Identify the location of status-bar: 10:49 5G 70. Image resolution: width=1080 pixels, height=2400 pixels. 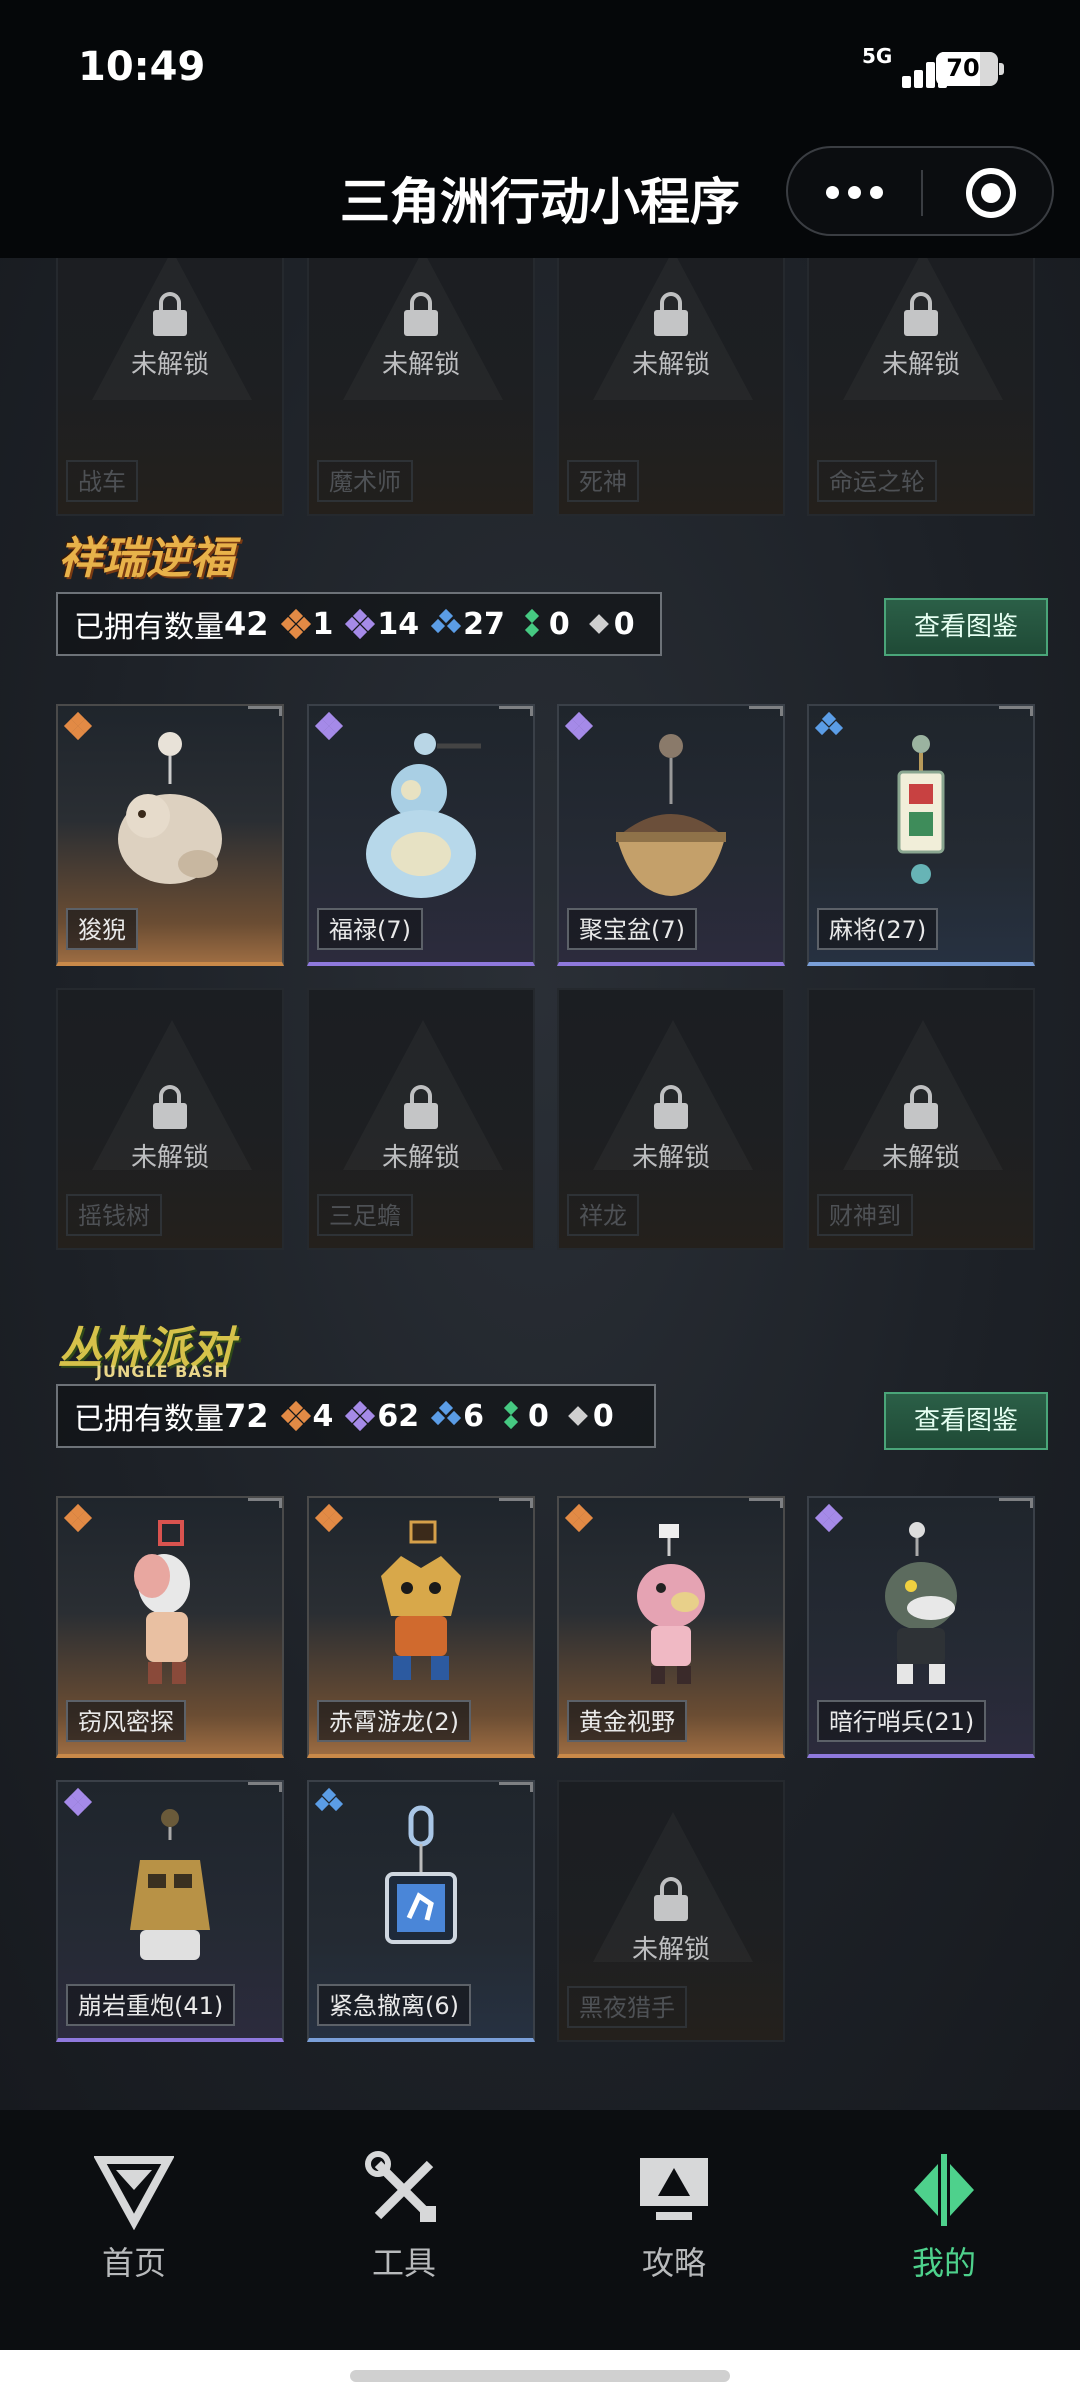
(540, 70).